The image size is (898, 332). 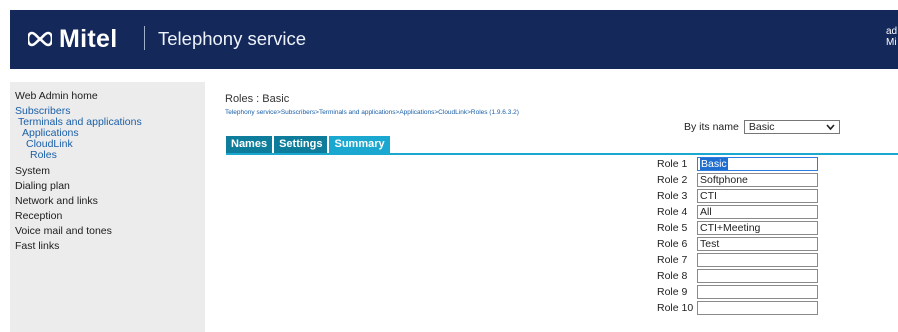 I want to click on page-title: Roles : Basic, so click(x=257, y=99).